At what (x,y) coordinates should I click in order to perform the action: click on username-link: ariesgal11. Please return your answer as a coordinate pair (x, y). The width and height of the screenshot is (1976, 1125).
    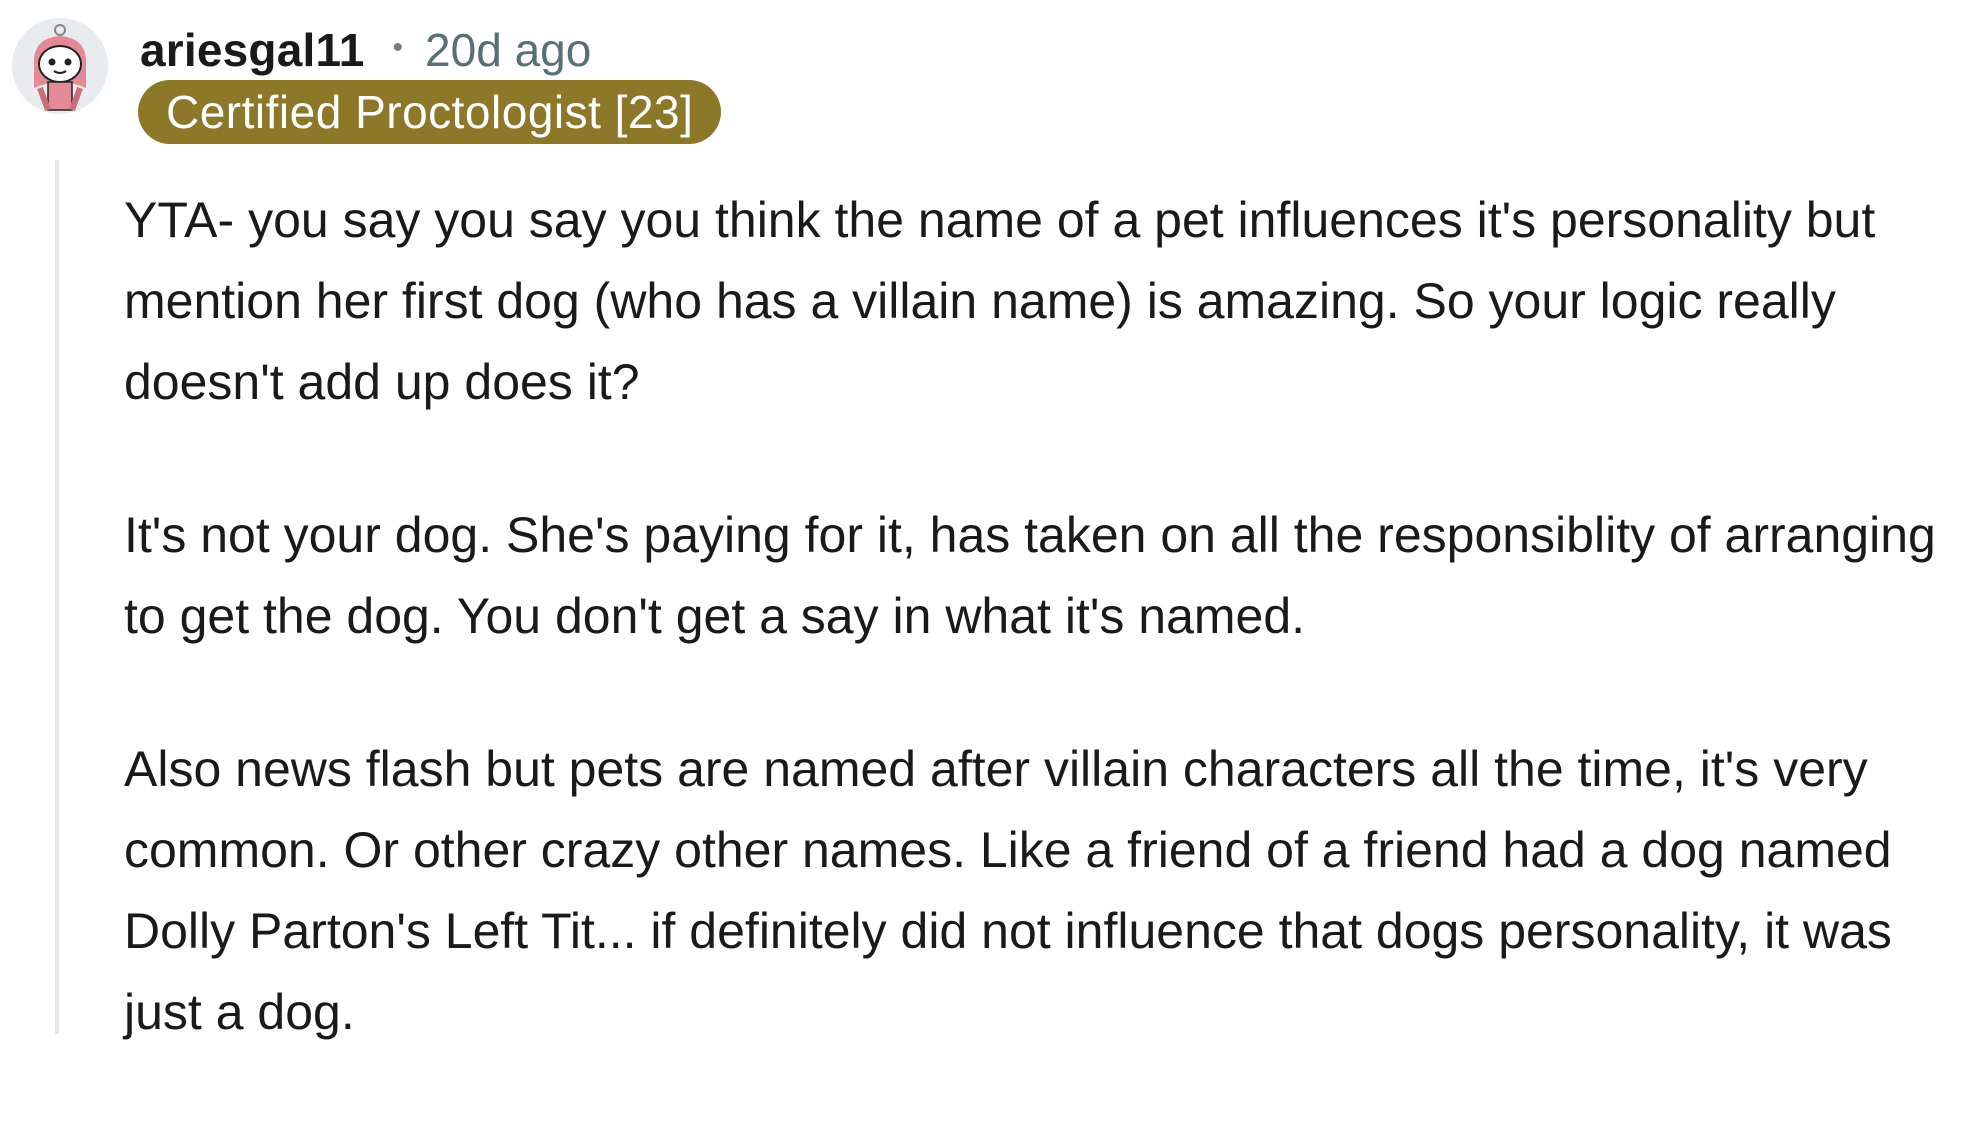
    Looking at the image, I should click on (252, 50).